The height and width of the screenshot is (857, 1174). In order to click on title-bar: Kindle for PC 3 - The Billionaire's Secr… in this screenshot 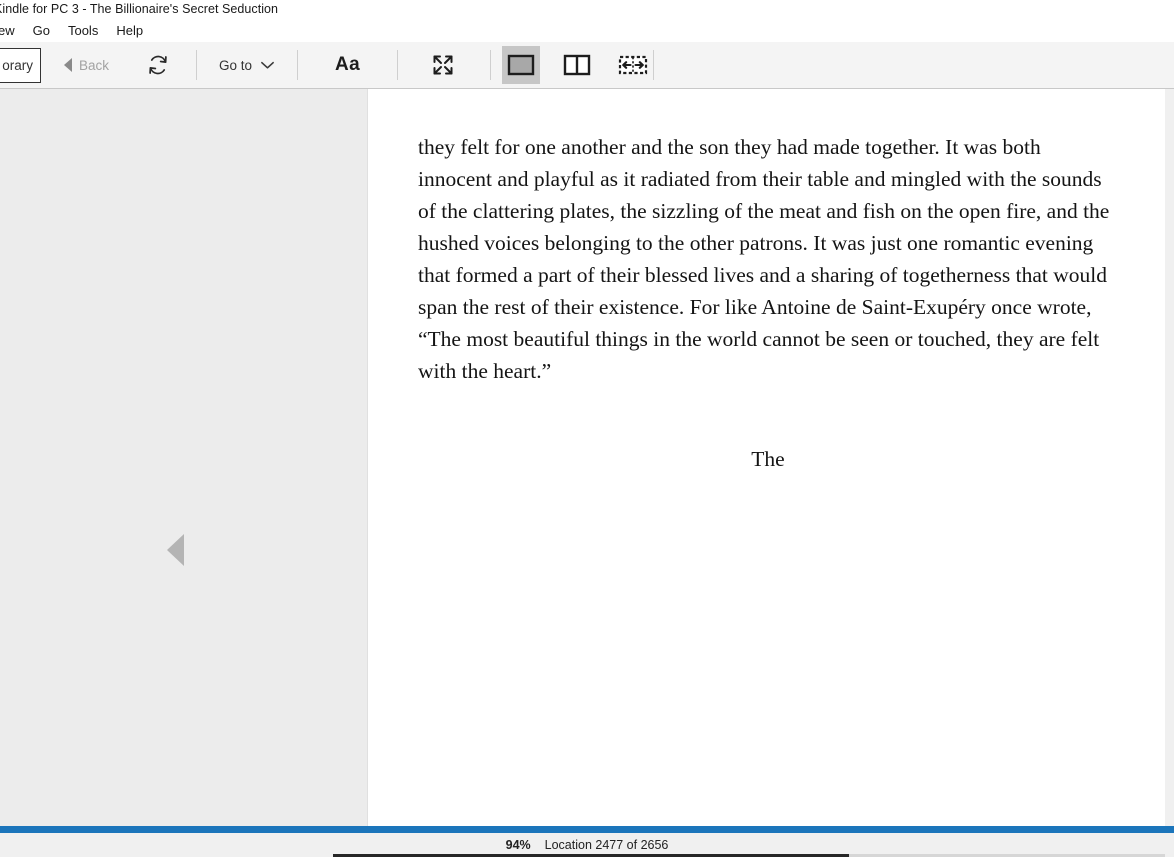, I will do `click(587, 9)`.